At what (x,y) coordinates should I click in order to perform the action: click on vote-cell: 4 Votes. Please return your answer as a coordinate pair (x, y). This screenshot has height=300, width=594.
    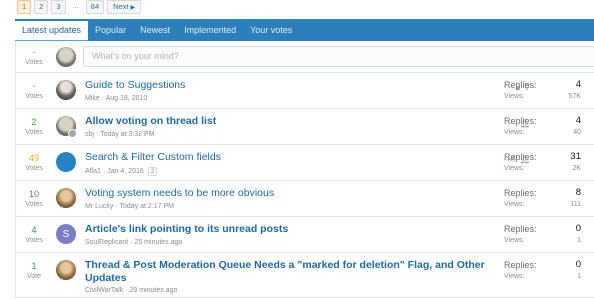
    Looking at the image, I should click on (34, 231).